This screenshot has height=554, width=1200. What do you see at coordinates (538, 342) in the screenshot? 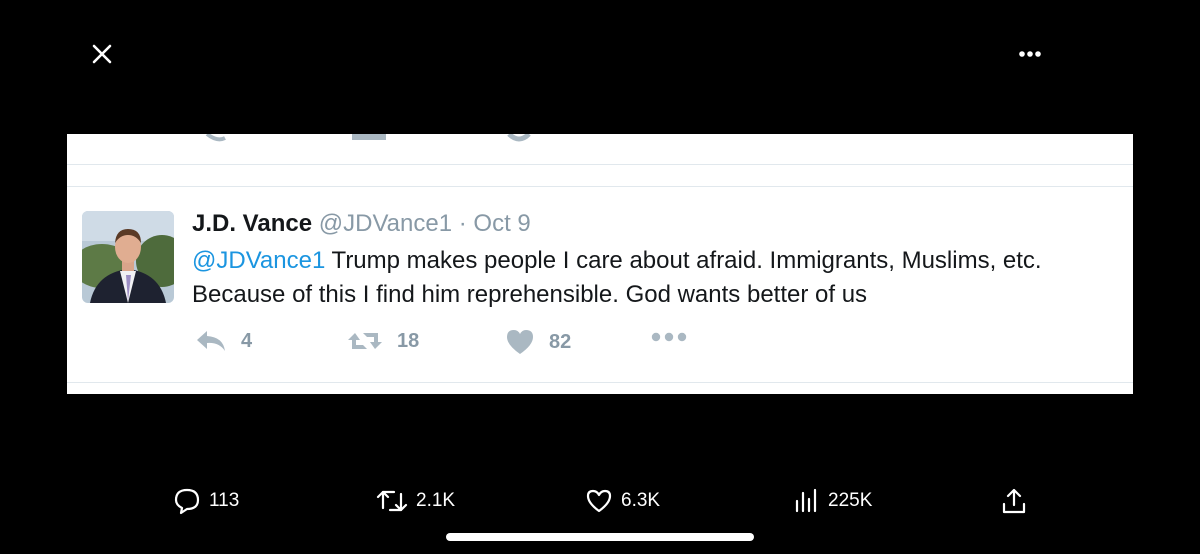
I see `tweet-like-count: 82` at bounding box center [538, 342].